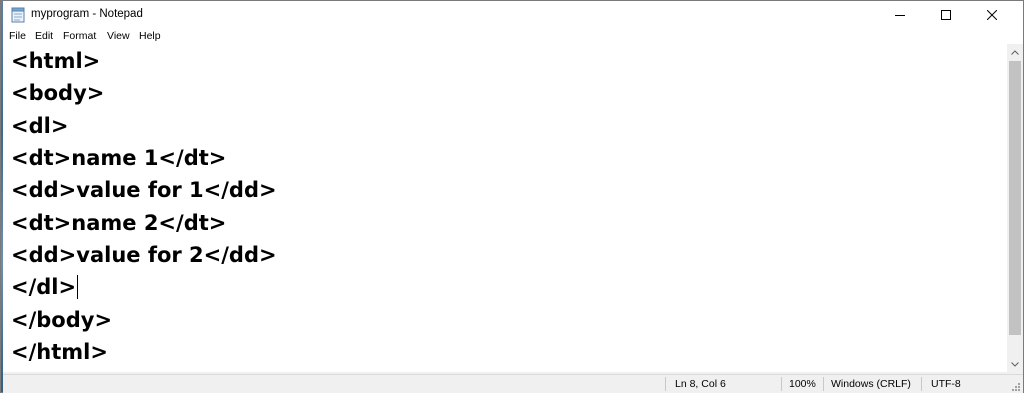 The image size is (1024, 397). I want to click on menu-bar: File Edit Format View Help, so click(513, 36).